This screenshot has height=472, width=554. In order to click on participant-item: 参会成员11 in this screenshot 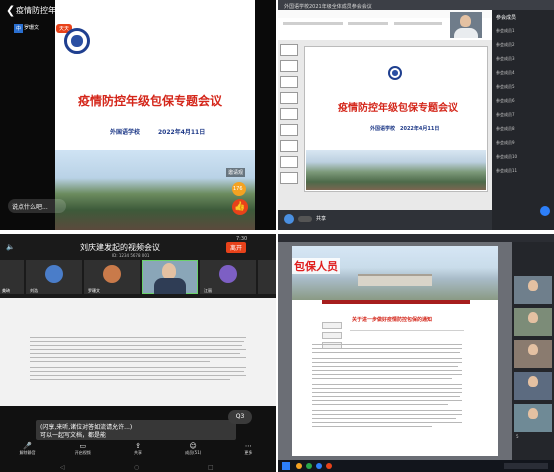, I will do `click(524, 171)`.